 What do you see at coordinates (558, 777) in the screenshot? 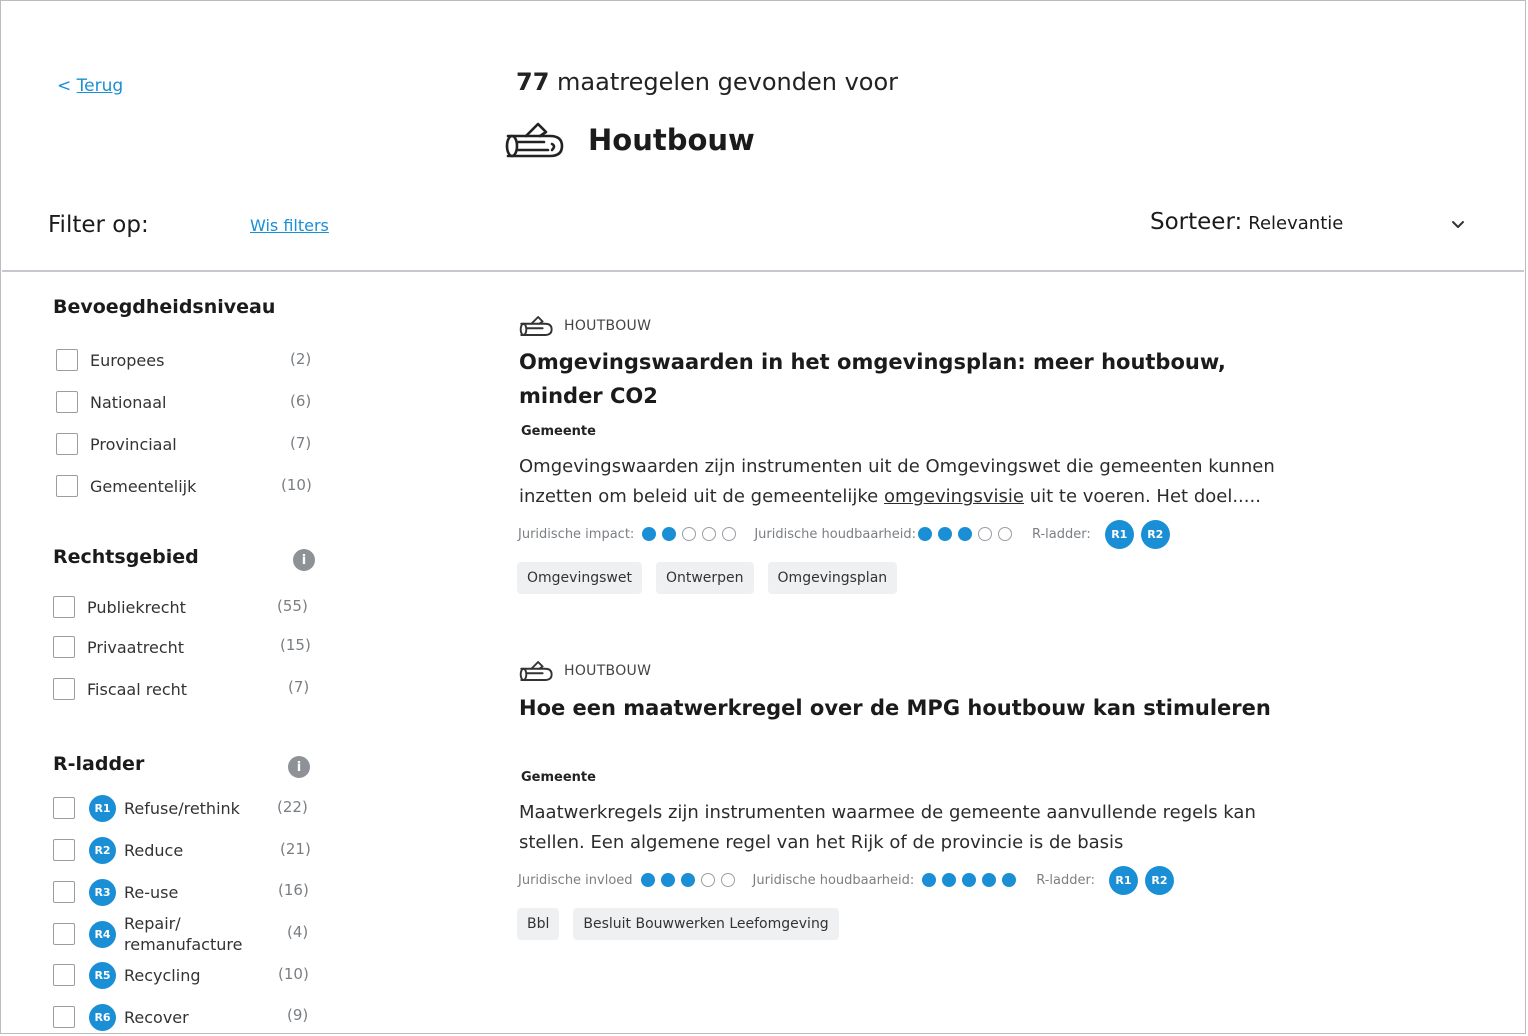
I see `result-organization: Gemeente` at bounding box center [558, 777].